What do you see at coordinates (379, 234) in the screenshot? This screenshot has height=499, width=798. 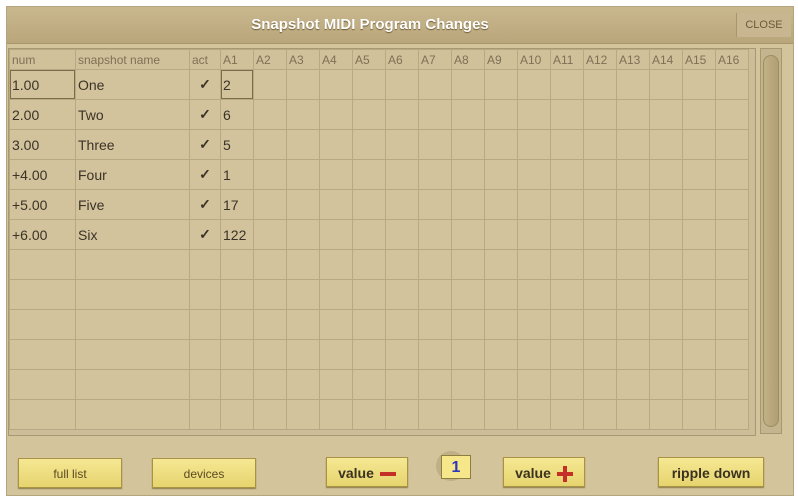 I see `table-row: +6.00 Six ✓ 122` at bounding box center [379, 234].